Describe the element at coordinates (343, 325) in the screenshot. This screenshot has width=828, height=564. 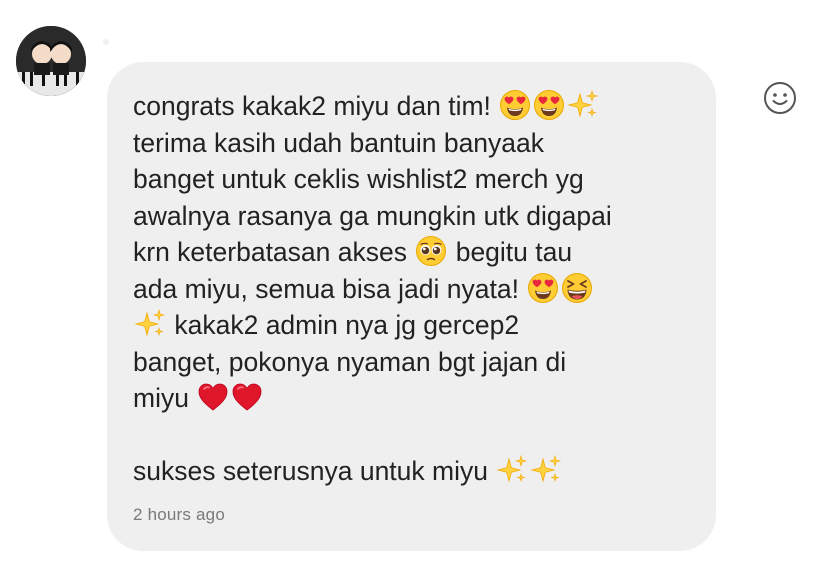
I see `message-text-segment: kakak2 admin nya jg gercep2` at that location.